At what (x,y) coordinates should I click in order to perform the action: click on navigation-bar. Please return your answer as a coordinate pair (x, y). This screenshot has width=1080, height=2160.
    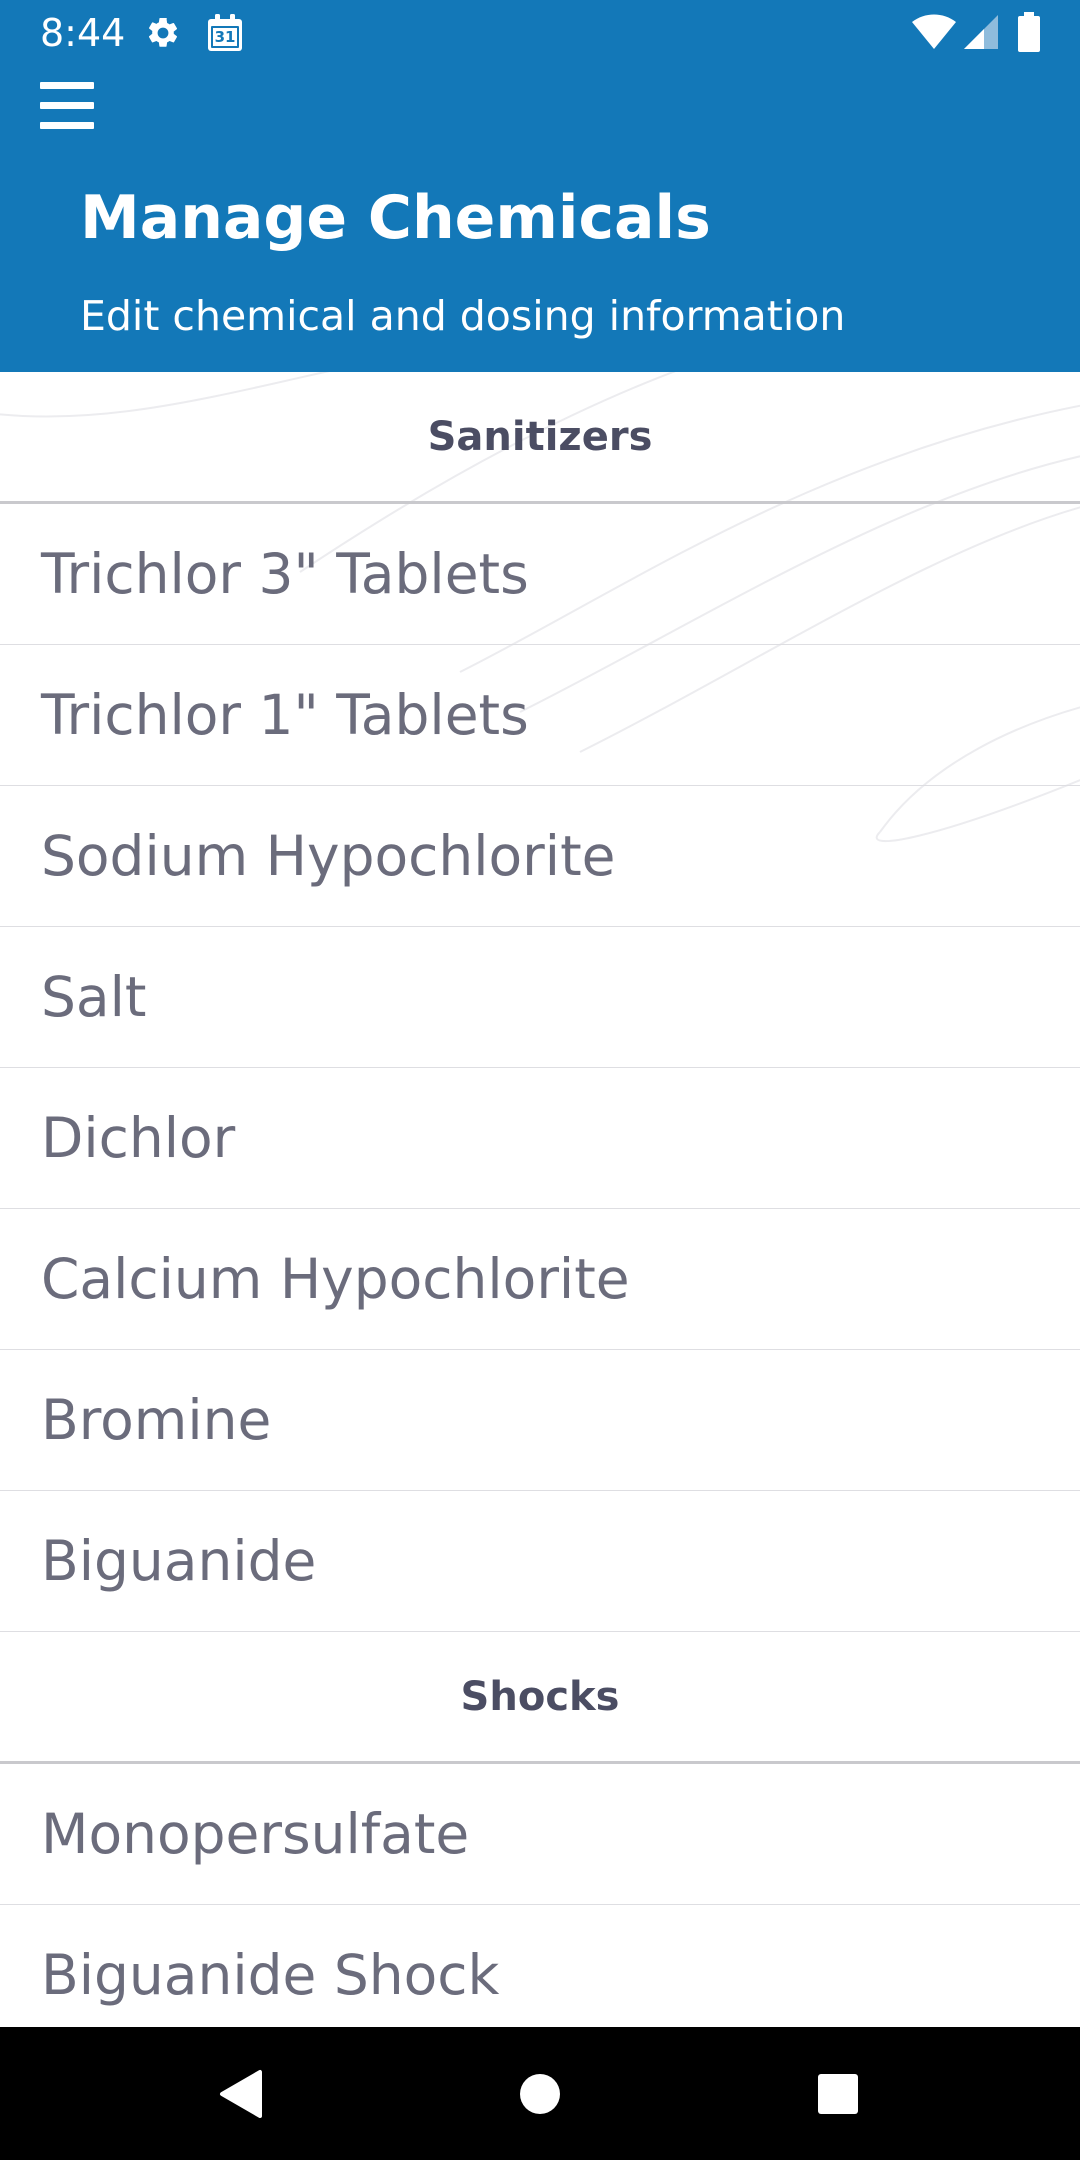
    Looking at the image, I should click on (540, 2093).